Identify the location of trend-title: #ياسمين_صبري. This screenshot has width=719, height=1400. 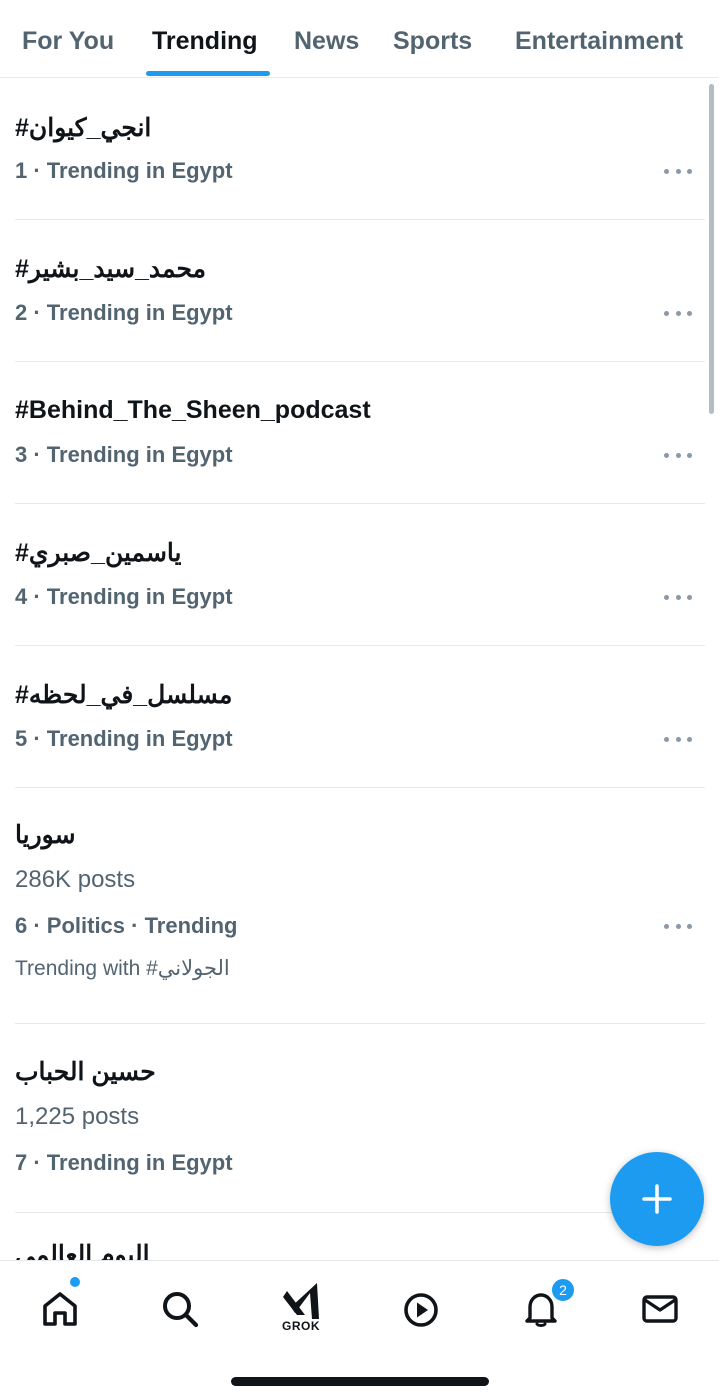
(98, 553).